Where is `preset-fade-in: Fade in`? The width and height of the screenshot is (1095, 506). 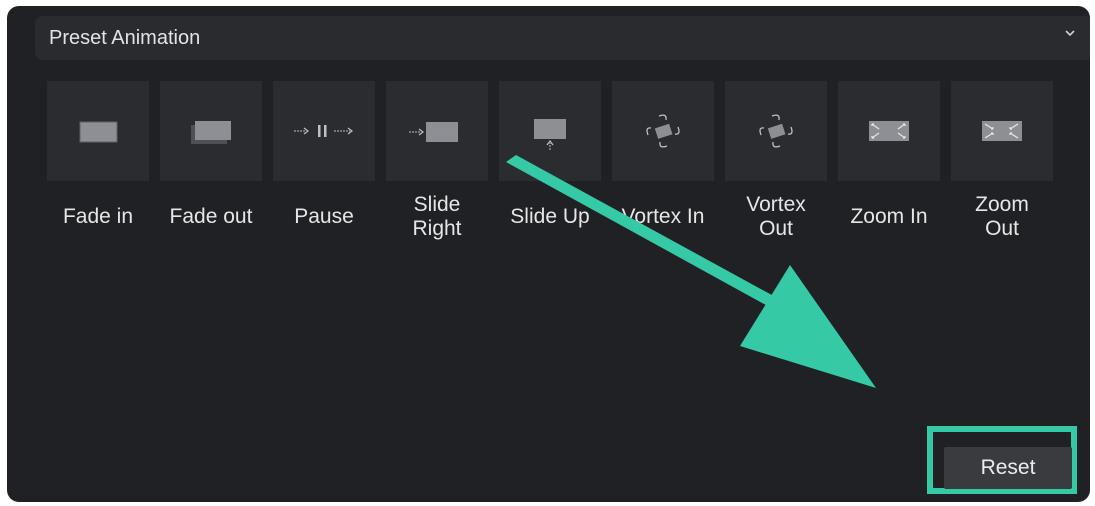 preset-fade-in: Fade in is located at coordinates (98, 181).